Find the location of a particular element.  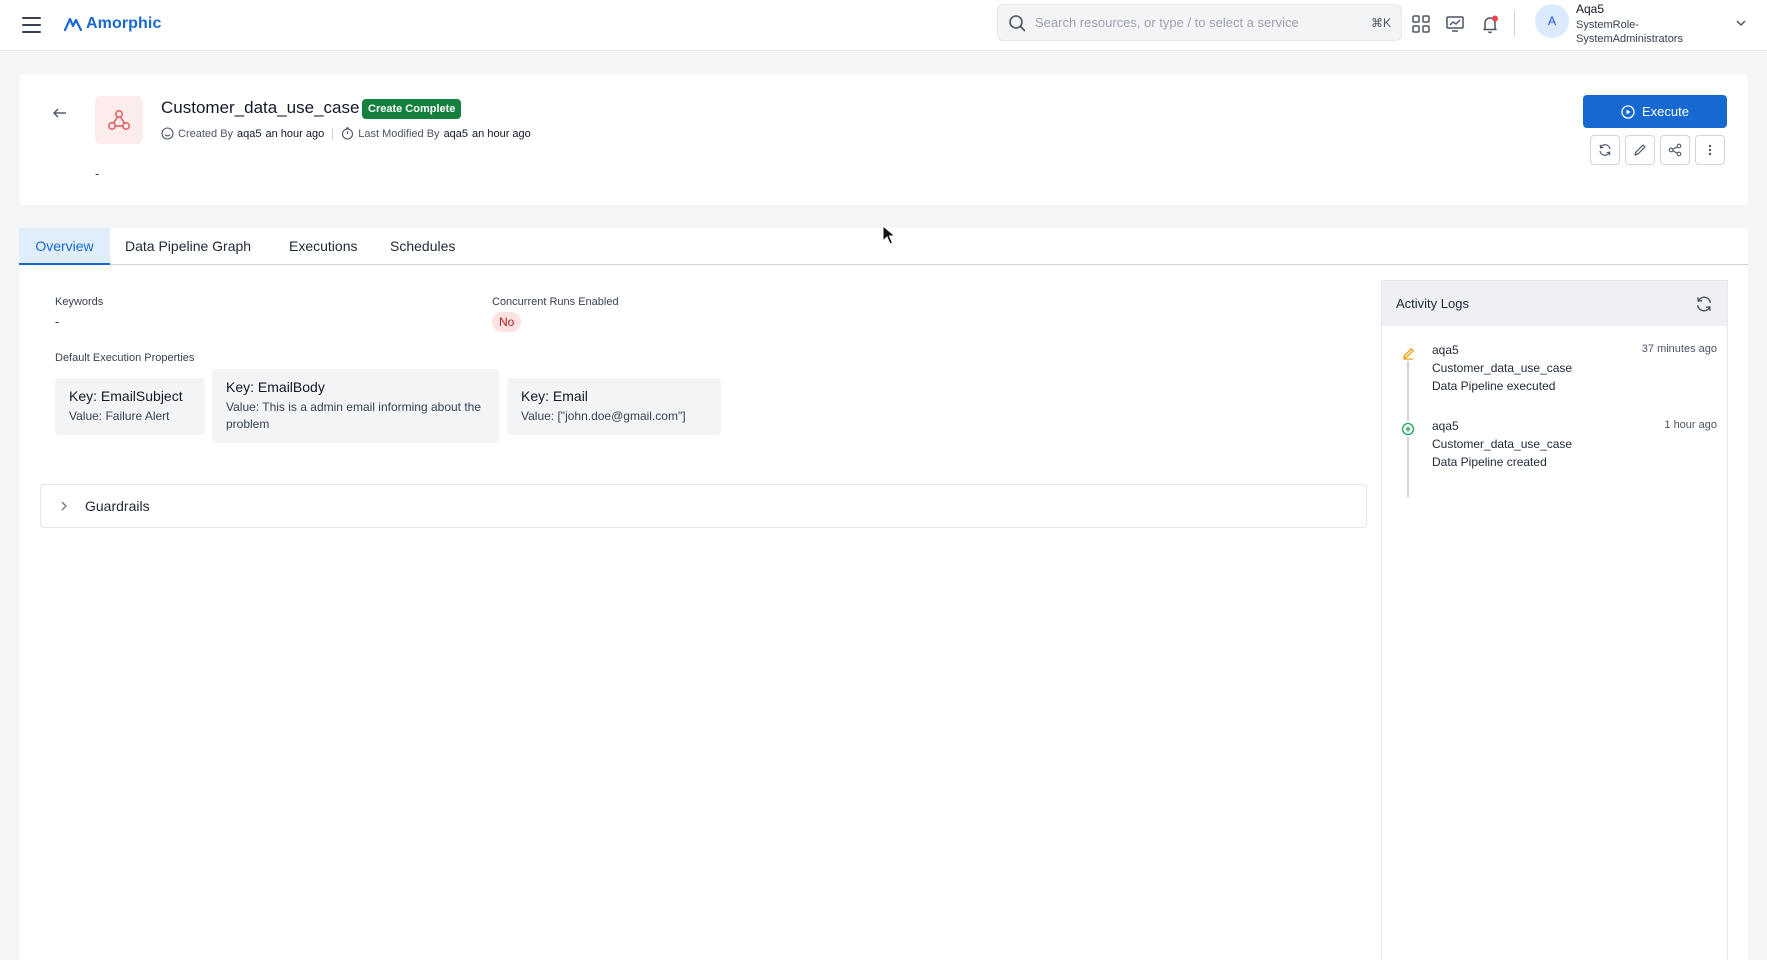

property-card: Key: EmailSubject Value: Failure Alert is located at coordinates (130, 406).